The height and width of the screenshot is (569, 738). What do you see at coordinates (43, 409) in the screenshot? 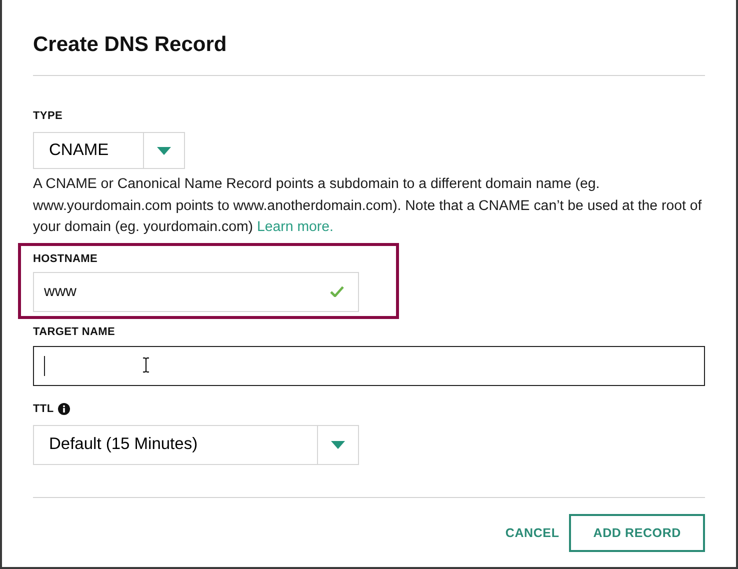
I see `field-label: TTL` at bounding box center [43, 409].